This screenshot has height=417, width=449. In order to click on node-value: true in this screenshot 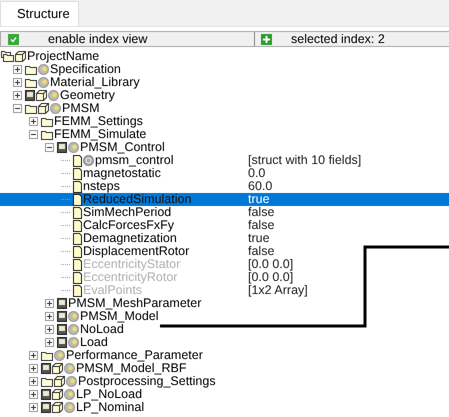, I will do `click(259, 199)`.